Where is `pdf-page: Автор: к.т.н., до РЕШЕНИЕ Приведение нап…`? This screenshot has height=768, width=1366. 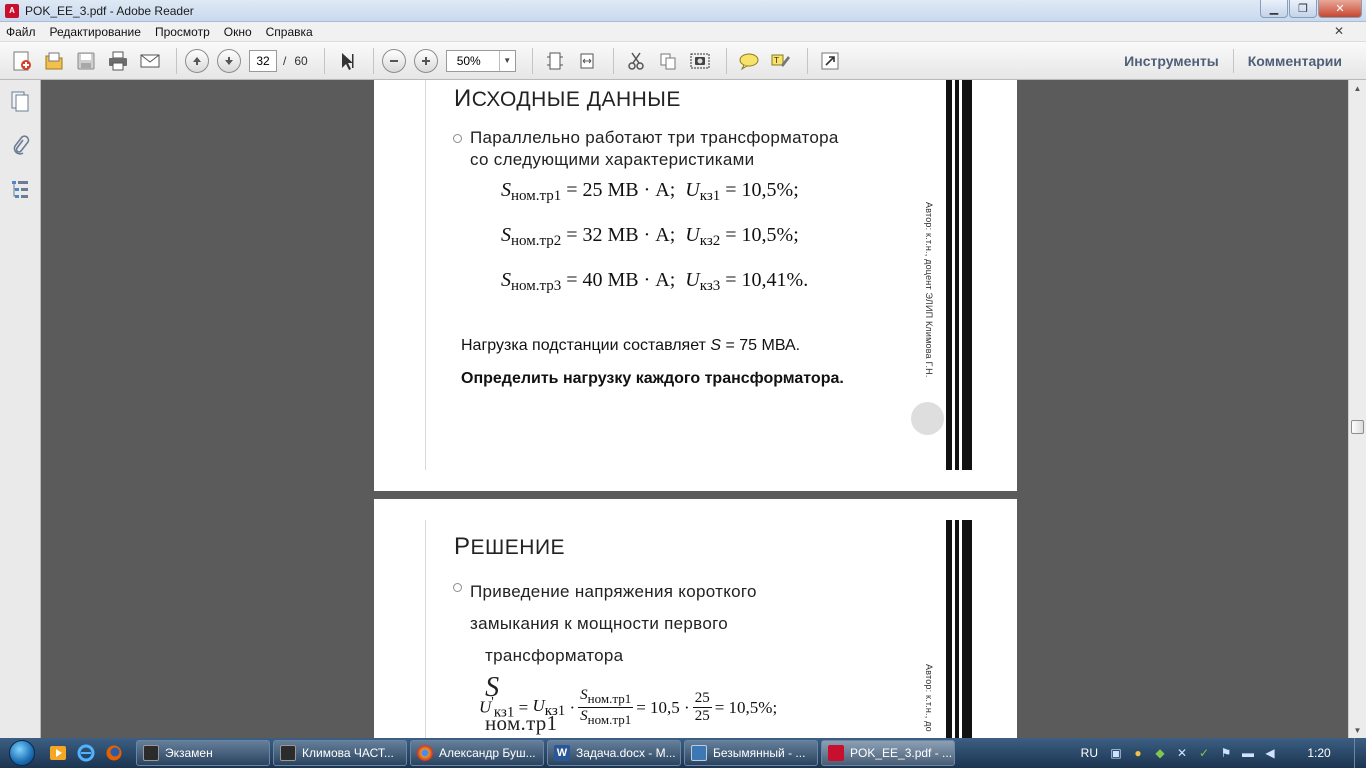 pdf-page: Автор: к.т.н., до РЕШЕНИЕ Приведение нап… is located at coordinates (695, 618).